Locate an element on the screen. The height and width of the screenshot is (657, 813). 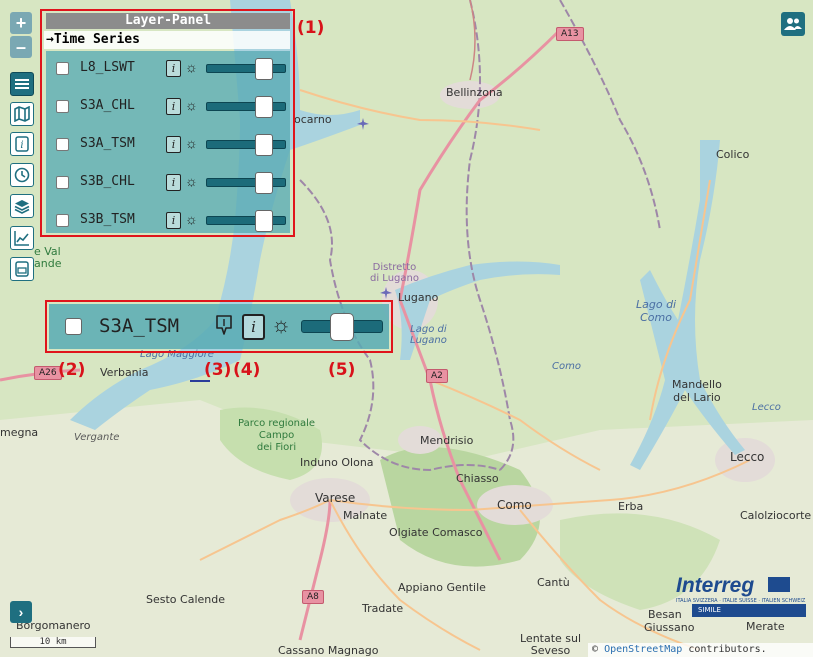
map-attribution: © OpenStreetMap contributors. is located at coordinates (700, 650).